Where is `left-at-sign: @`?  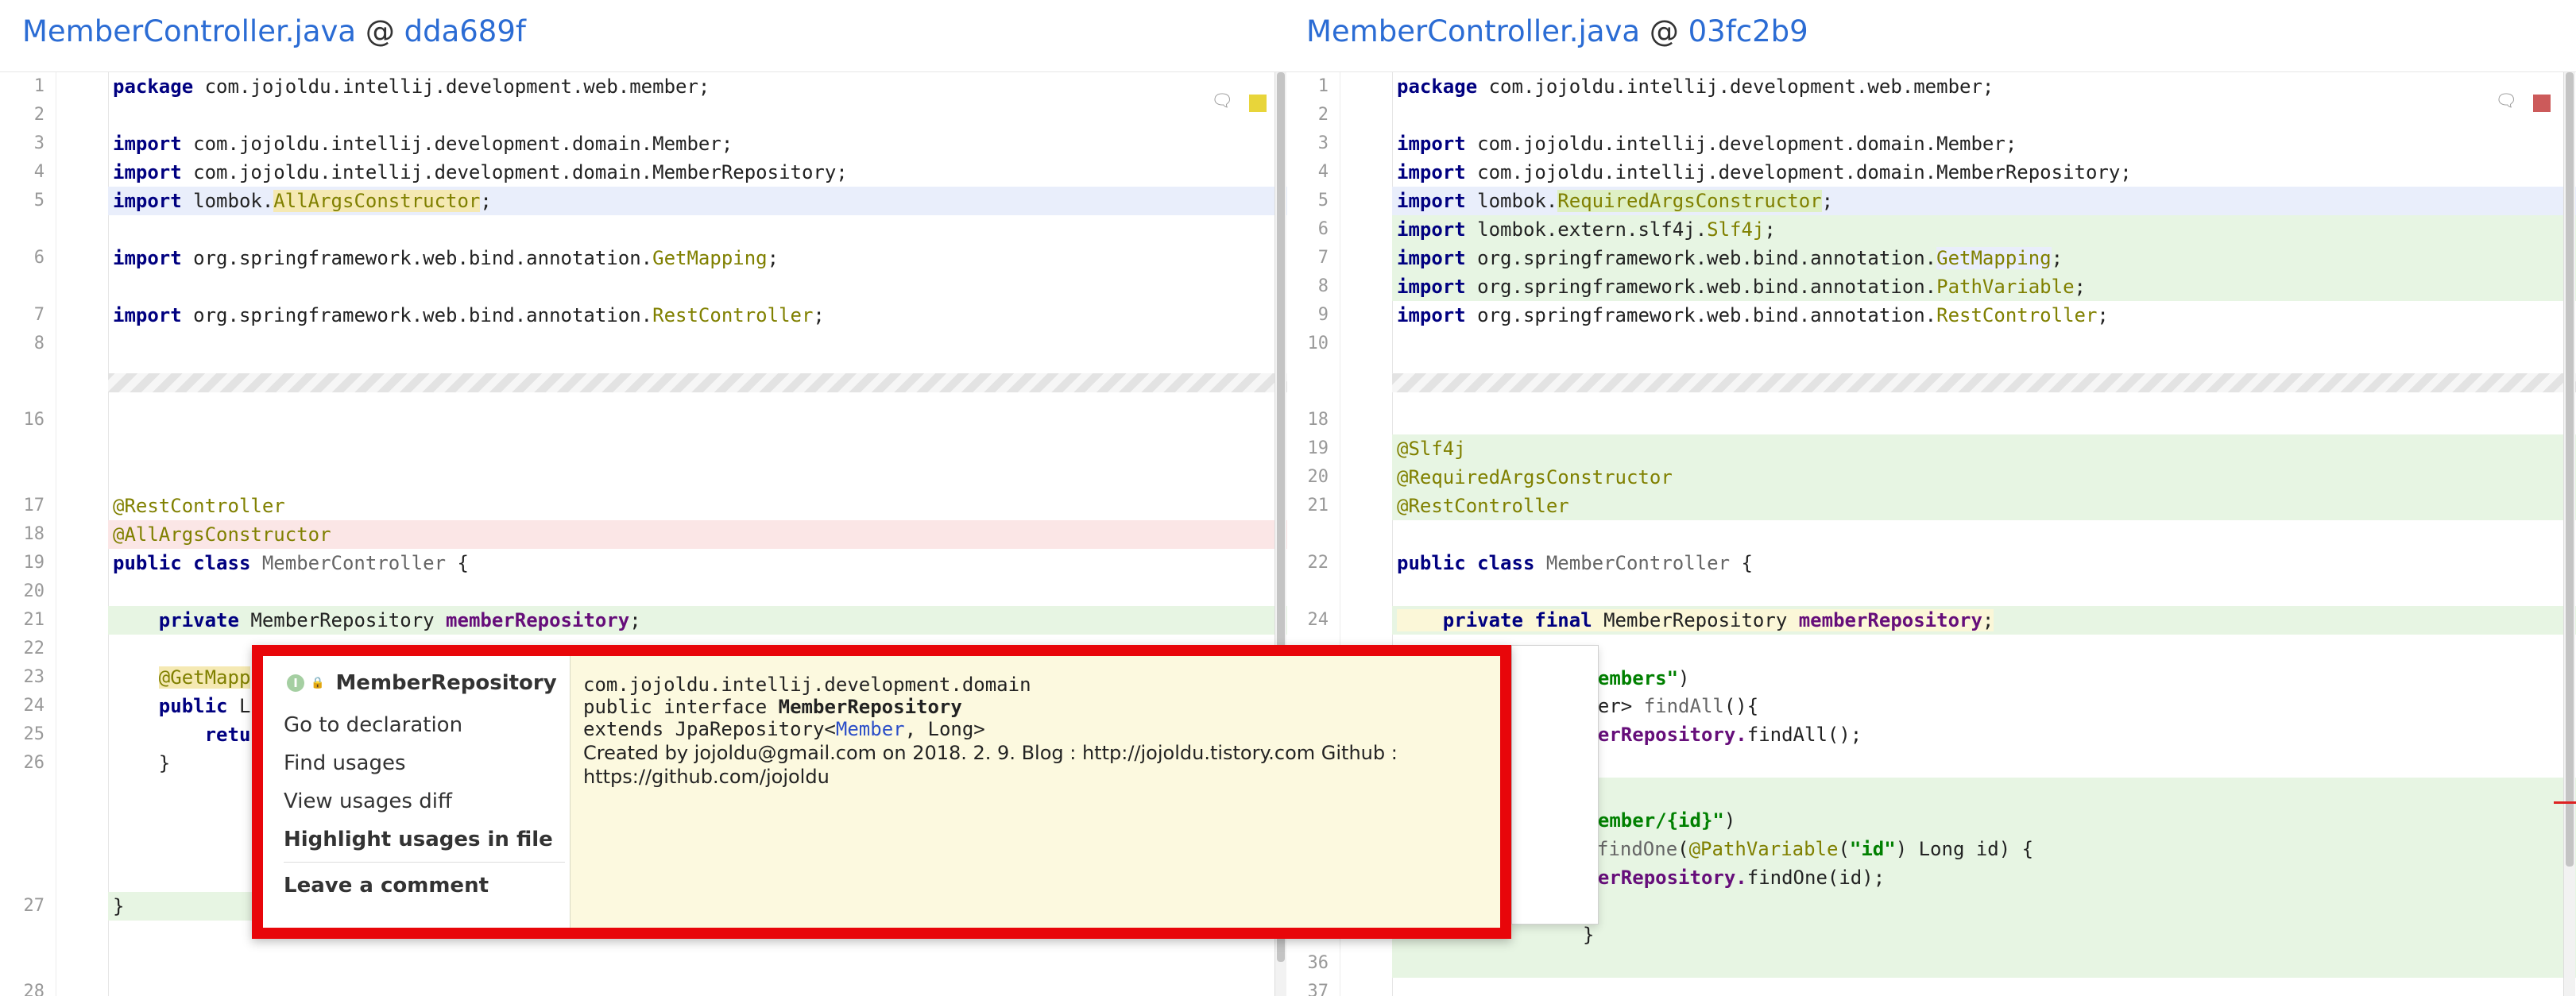
left-at-sign: @ is located at coordinates (380, 31).